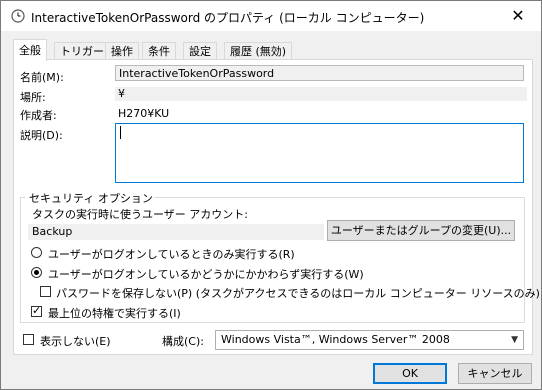 Image resolution: width=542 pixels, height=390 pixels. Describe the element at coordinates (176, 232) in the screenshot. I see `account-value: Backup` at that location.